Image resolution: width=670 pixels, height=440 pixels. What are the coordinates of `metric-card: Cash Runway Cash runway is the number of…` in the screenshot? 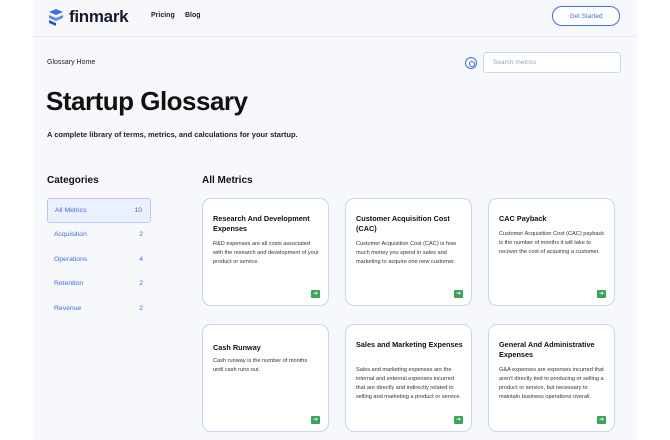 It's located at (265, 378).